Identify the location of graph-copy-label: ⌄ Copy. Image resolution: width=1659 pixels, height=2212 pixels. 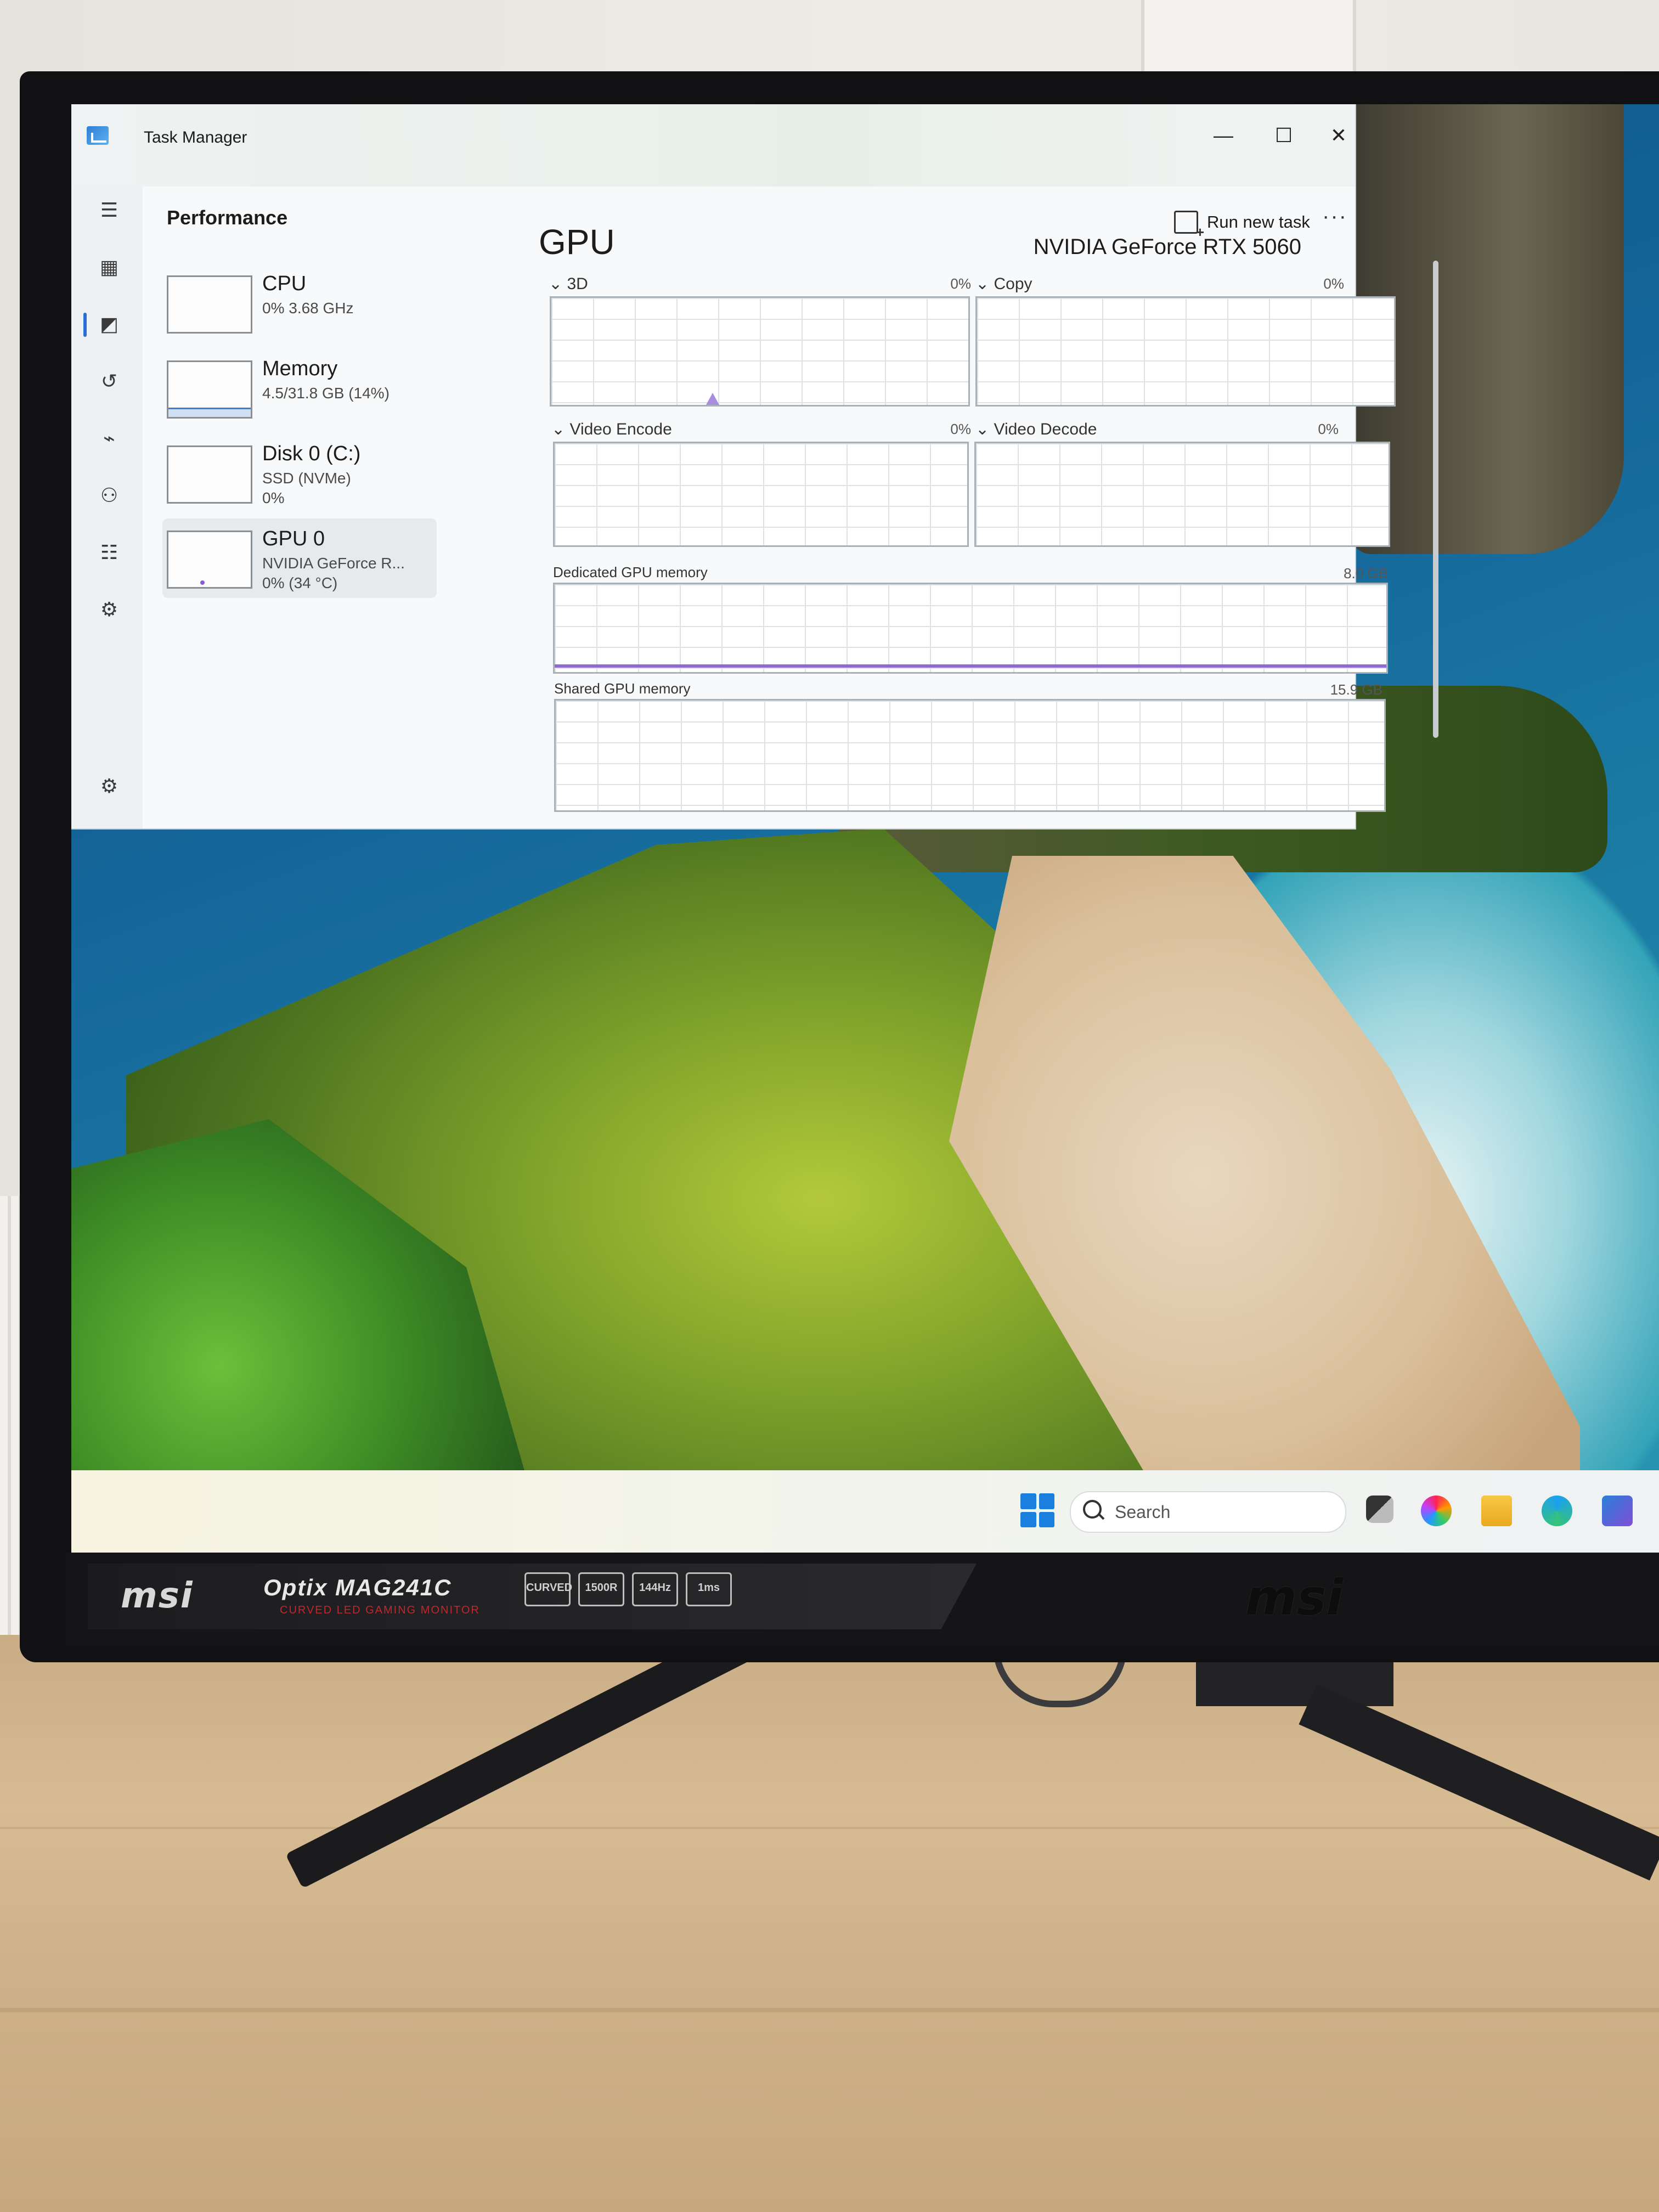
(1003, 284).